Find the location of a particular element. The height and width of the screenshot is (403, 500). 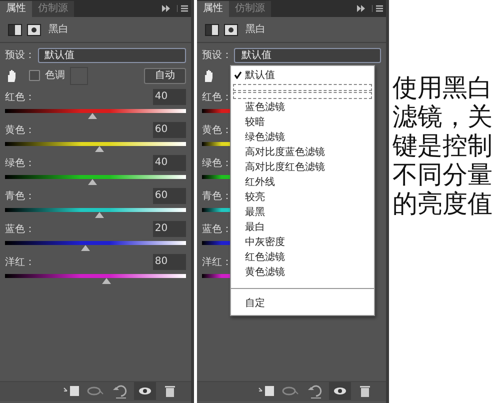

menu-item: 自定 is located at coordinates (302, 303).